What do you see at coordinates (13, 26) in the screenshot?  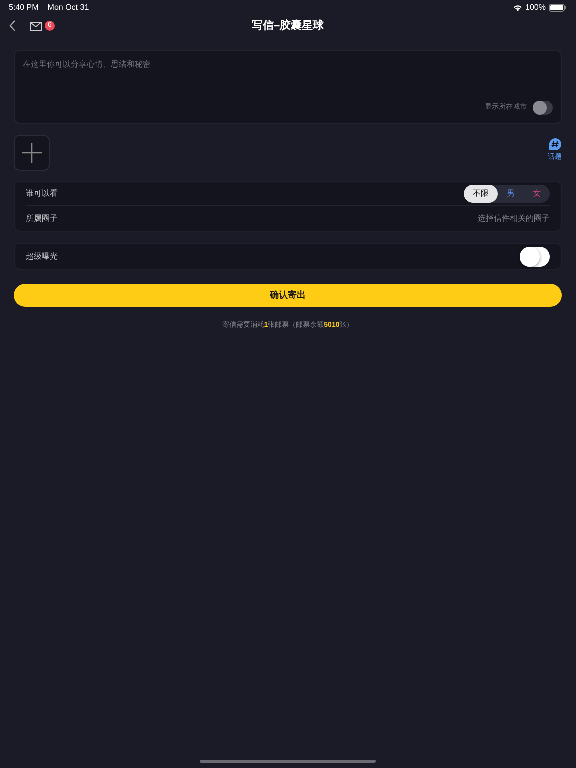 I see `back-icon` at bounding box center [13, 26].